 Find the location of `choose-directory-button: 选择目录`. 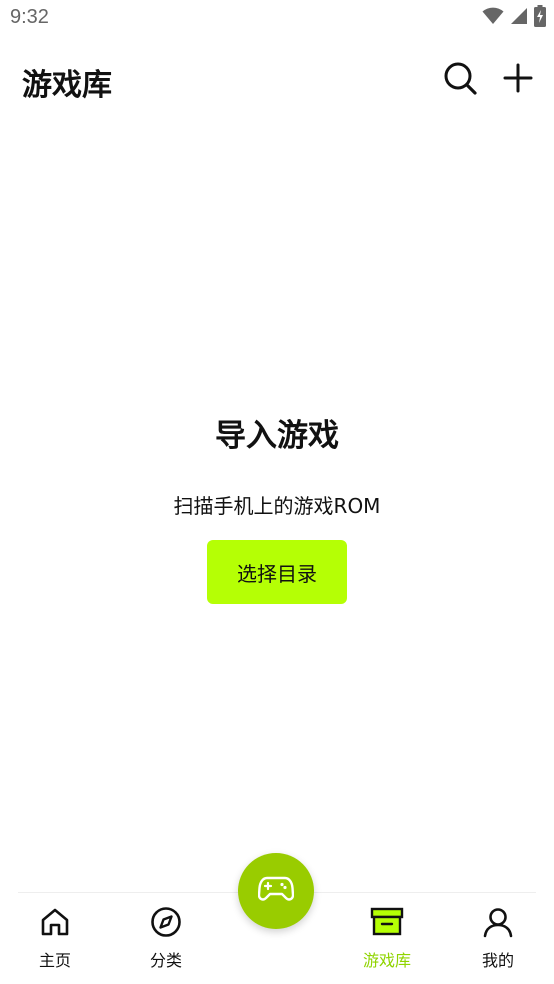

choose-directory-button: 选择目录 is located at coordinates (277, 572).